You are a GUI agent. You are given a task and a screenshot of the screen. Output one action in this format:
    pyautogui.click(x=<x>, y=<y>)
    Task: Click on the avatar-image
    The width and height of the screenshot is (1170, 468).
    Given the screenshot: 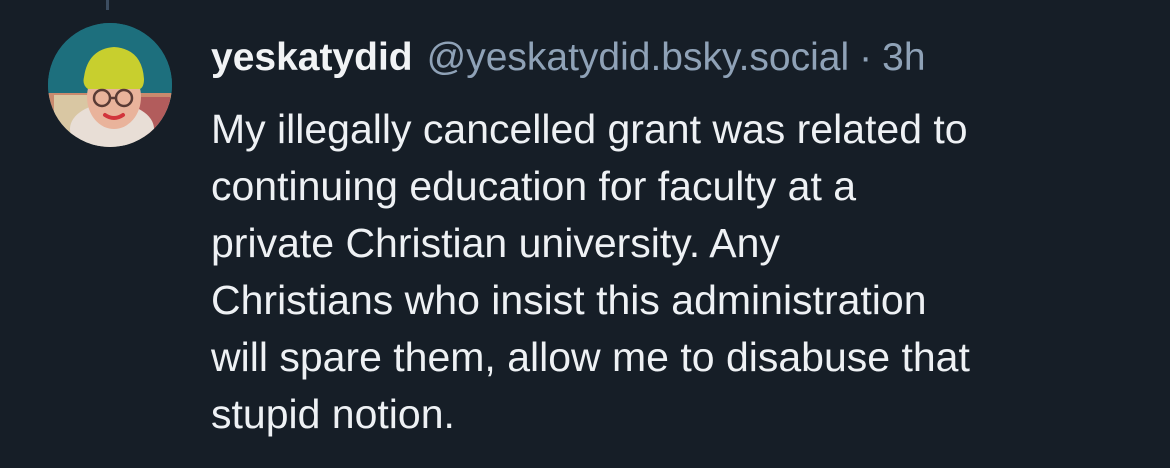 What is the action you would take?
    pyautogui.click(x=110, y=85)
    